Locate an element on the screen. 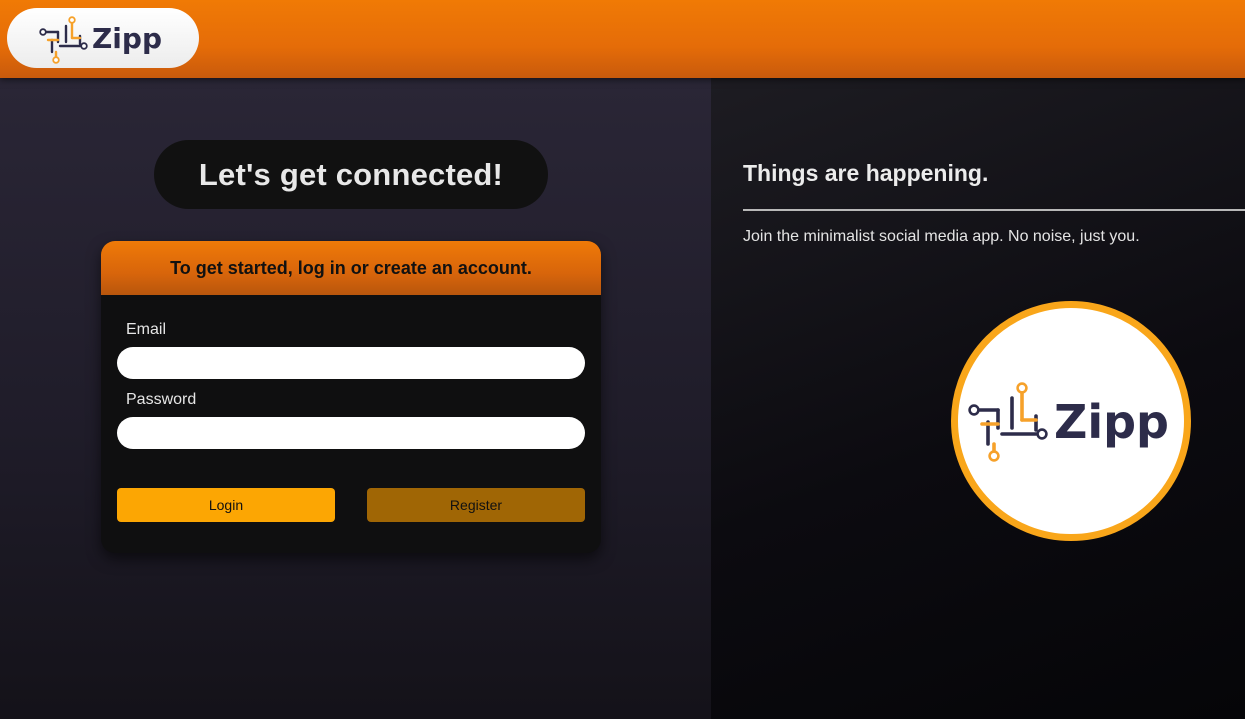  top-bar: Zipp is located at coordinates (622, 39).